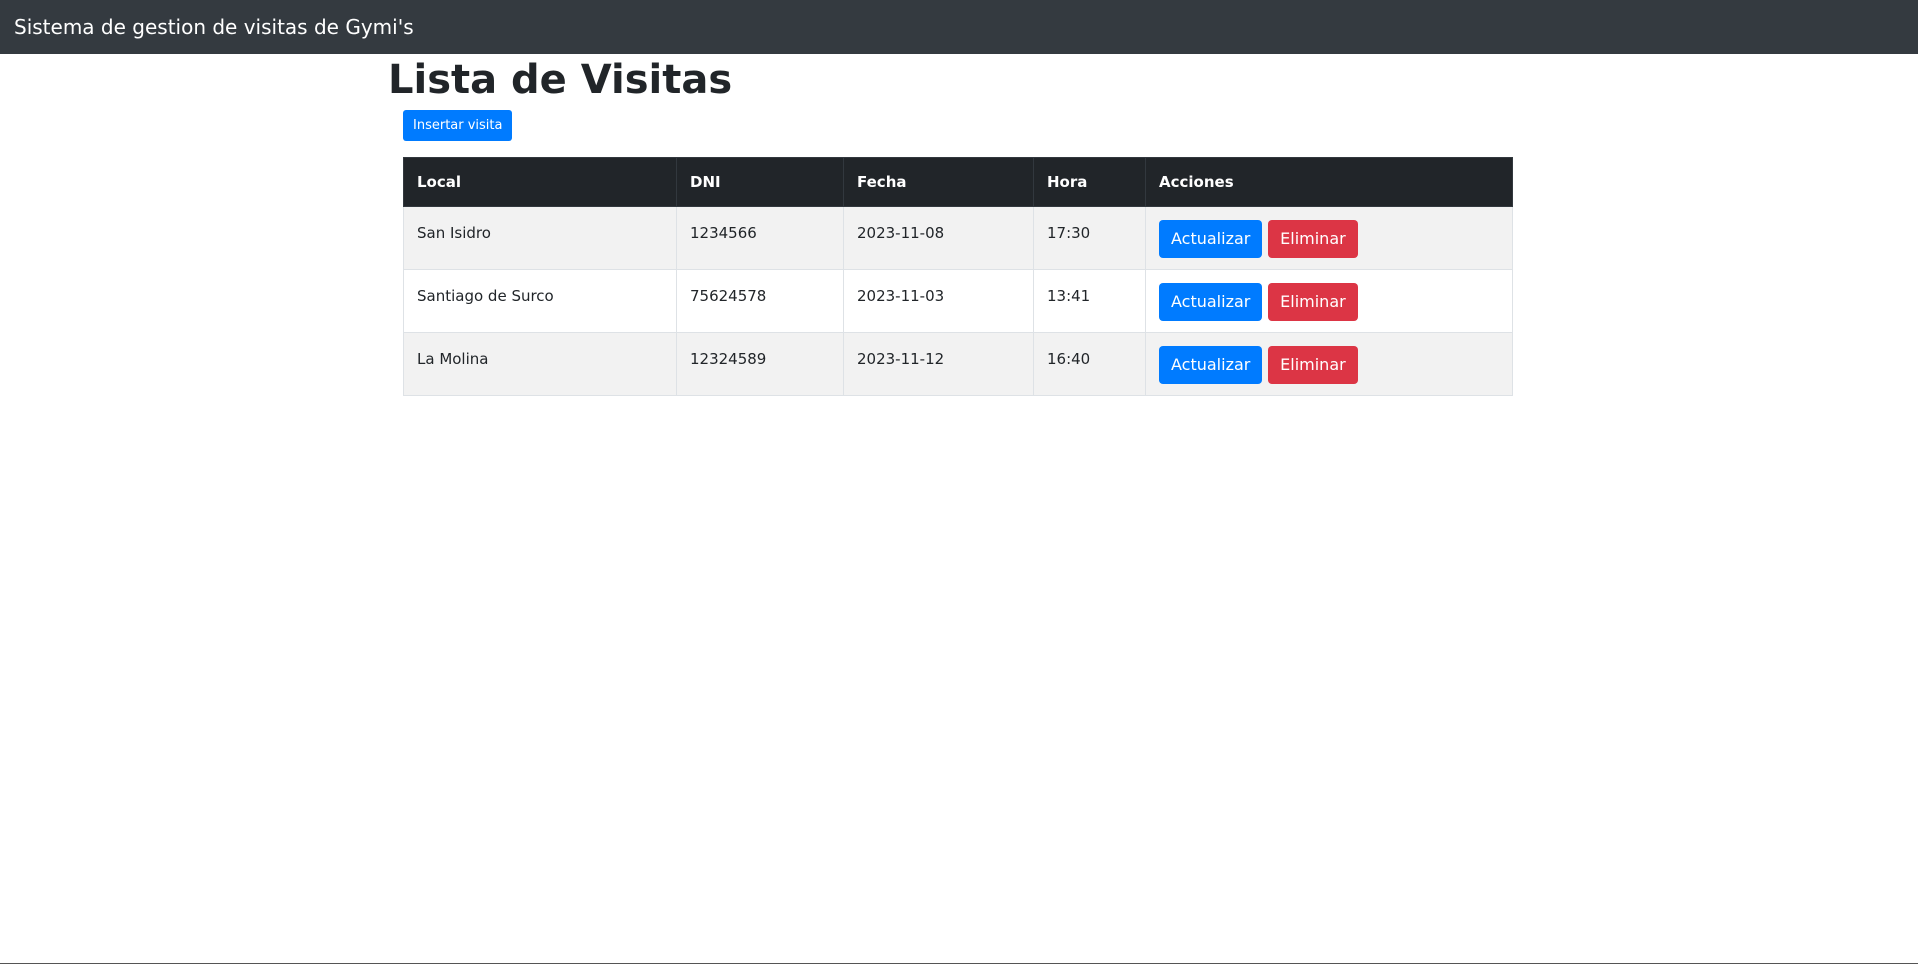 This screenshot has height=964, width=1918. Describe the element at coordinates (760, 364) in the screenshot. I see `cell-dni: 12324589` at that location.